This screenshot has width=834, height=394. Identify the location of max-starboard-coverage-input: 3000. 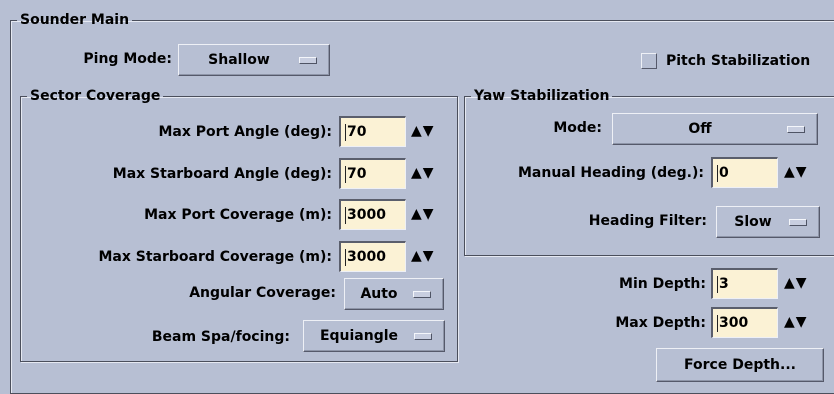
(372, 256).